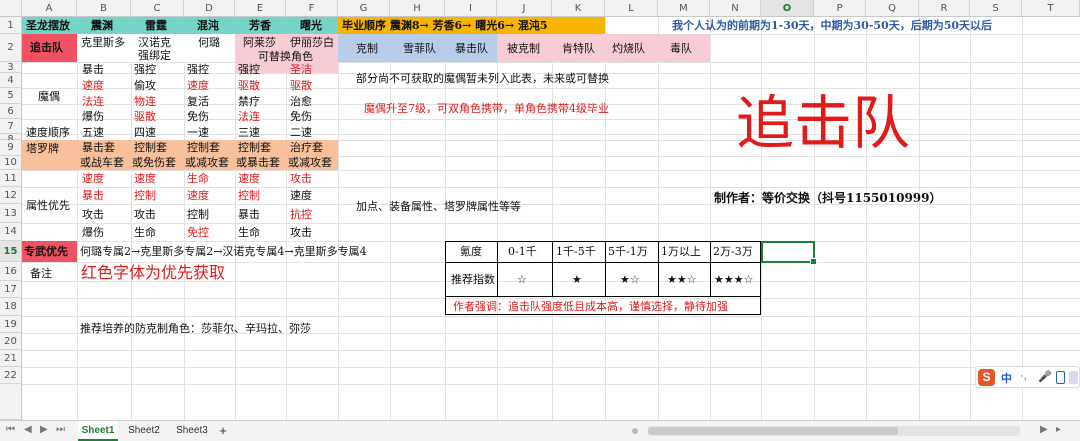 The width and height of the screenshot is (1080, 441). Describe the element at coordinates (198, 232) in the screenshot. I see `attr-d-4: 免控` at that location.